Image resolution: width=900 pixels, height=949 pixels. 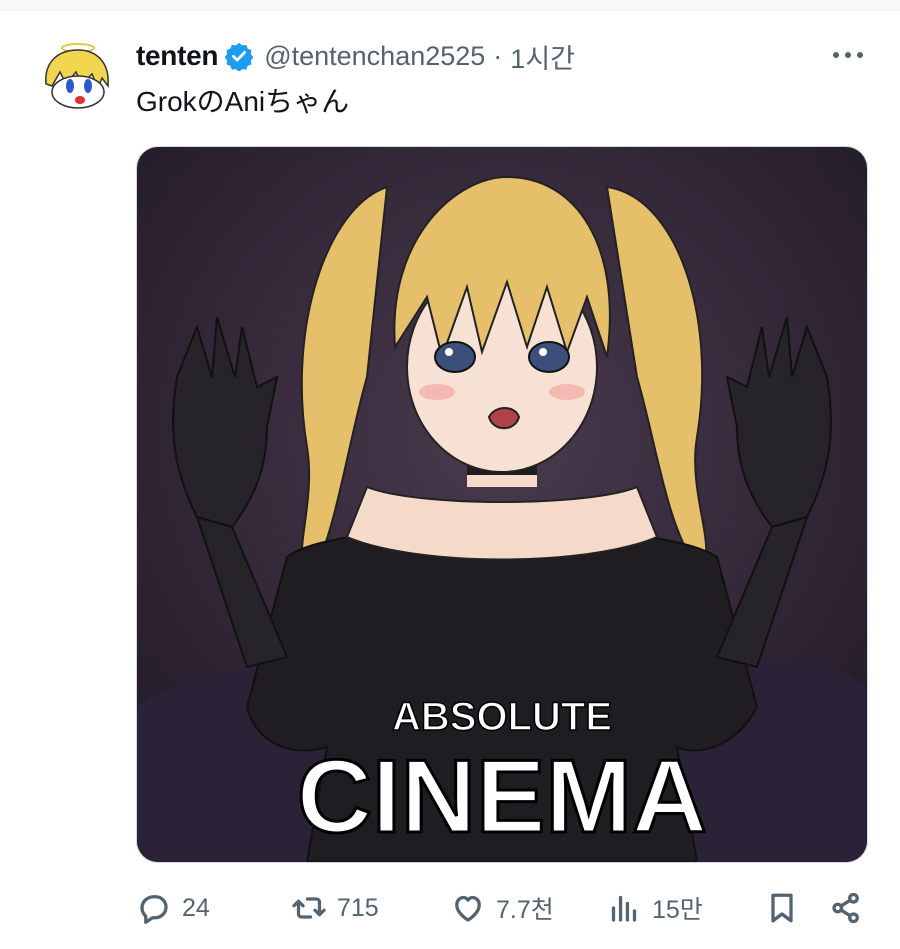 What do you see at coordinates (542, 56) in the screenshot?
I see `timestamp: 1시간` at bounding box center [542, 56].